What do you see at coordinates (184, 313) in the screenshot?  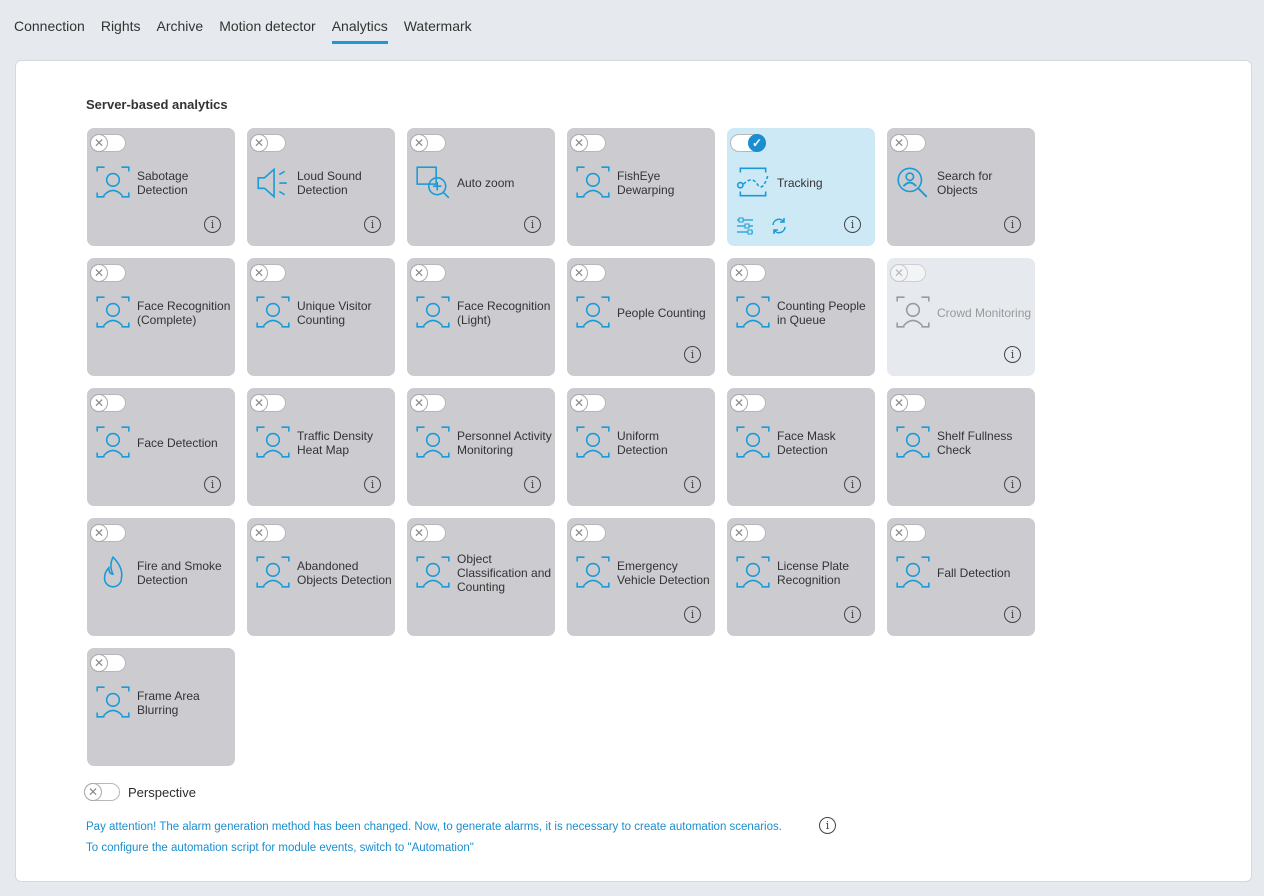 I see `module-label: Face Recognition (Complete)` at bounding box center [184, 313].